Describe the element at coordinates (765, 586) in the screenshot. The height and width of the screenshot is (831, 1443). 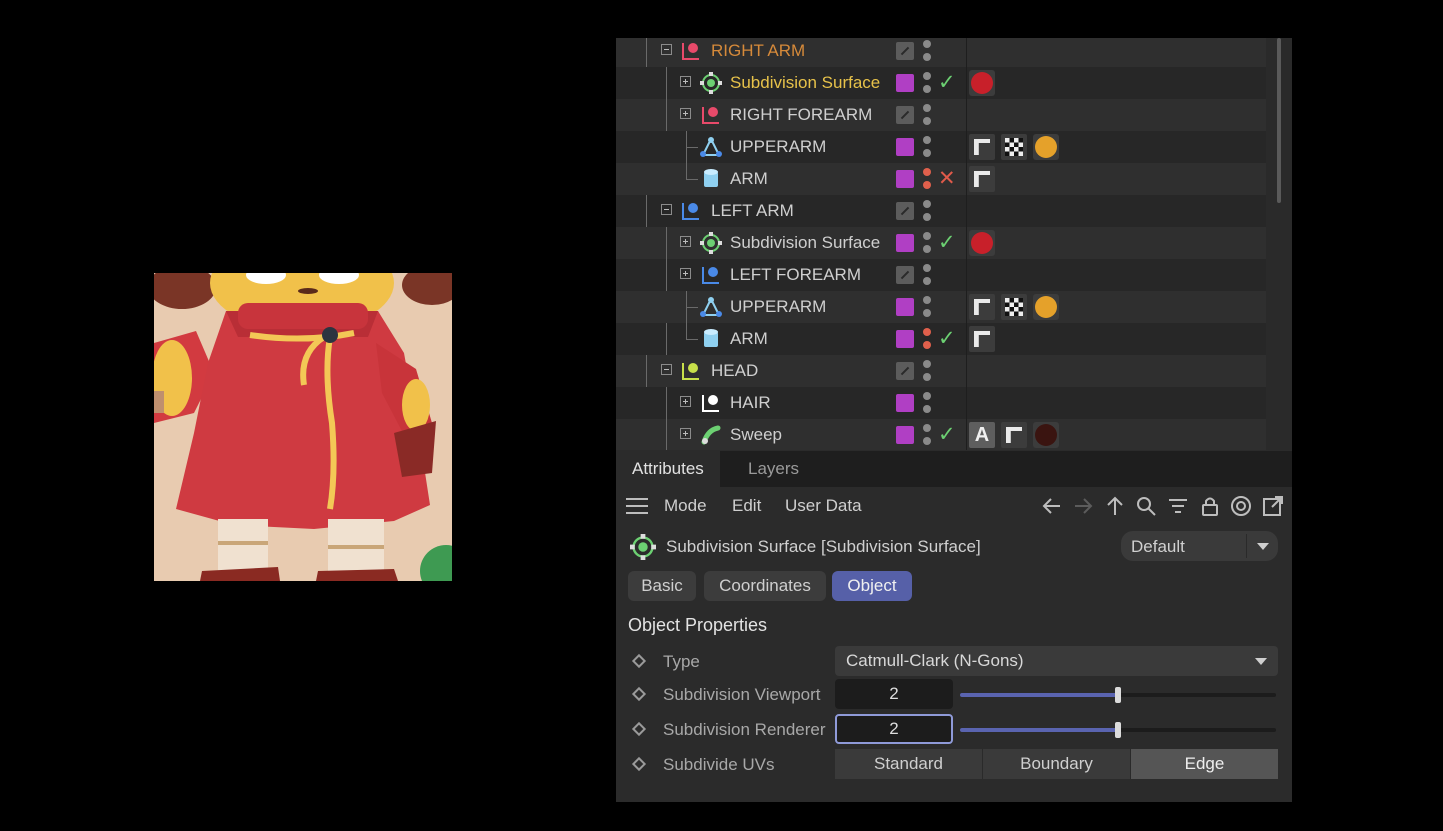
I see `tab-coordinates: Coordinates` at that location.